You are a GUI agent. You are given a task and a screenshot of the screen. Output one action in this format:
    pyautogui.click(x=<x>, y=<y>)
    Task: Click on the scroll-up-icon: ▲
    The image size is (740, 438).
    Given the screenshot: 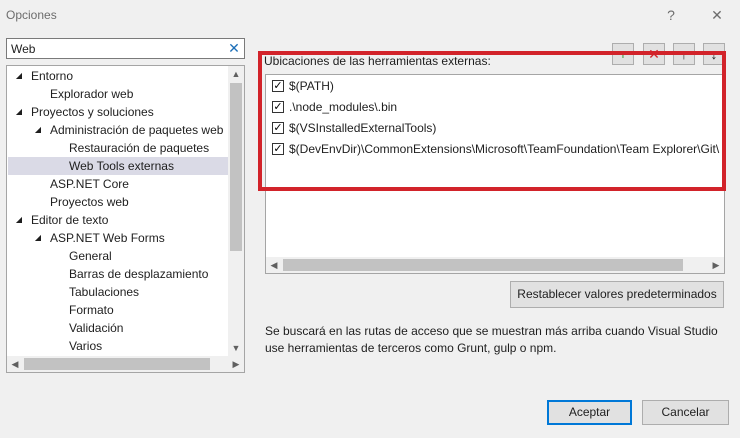 What is the action you would take?
    pyautogui.click(x=236, y=74)
    